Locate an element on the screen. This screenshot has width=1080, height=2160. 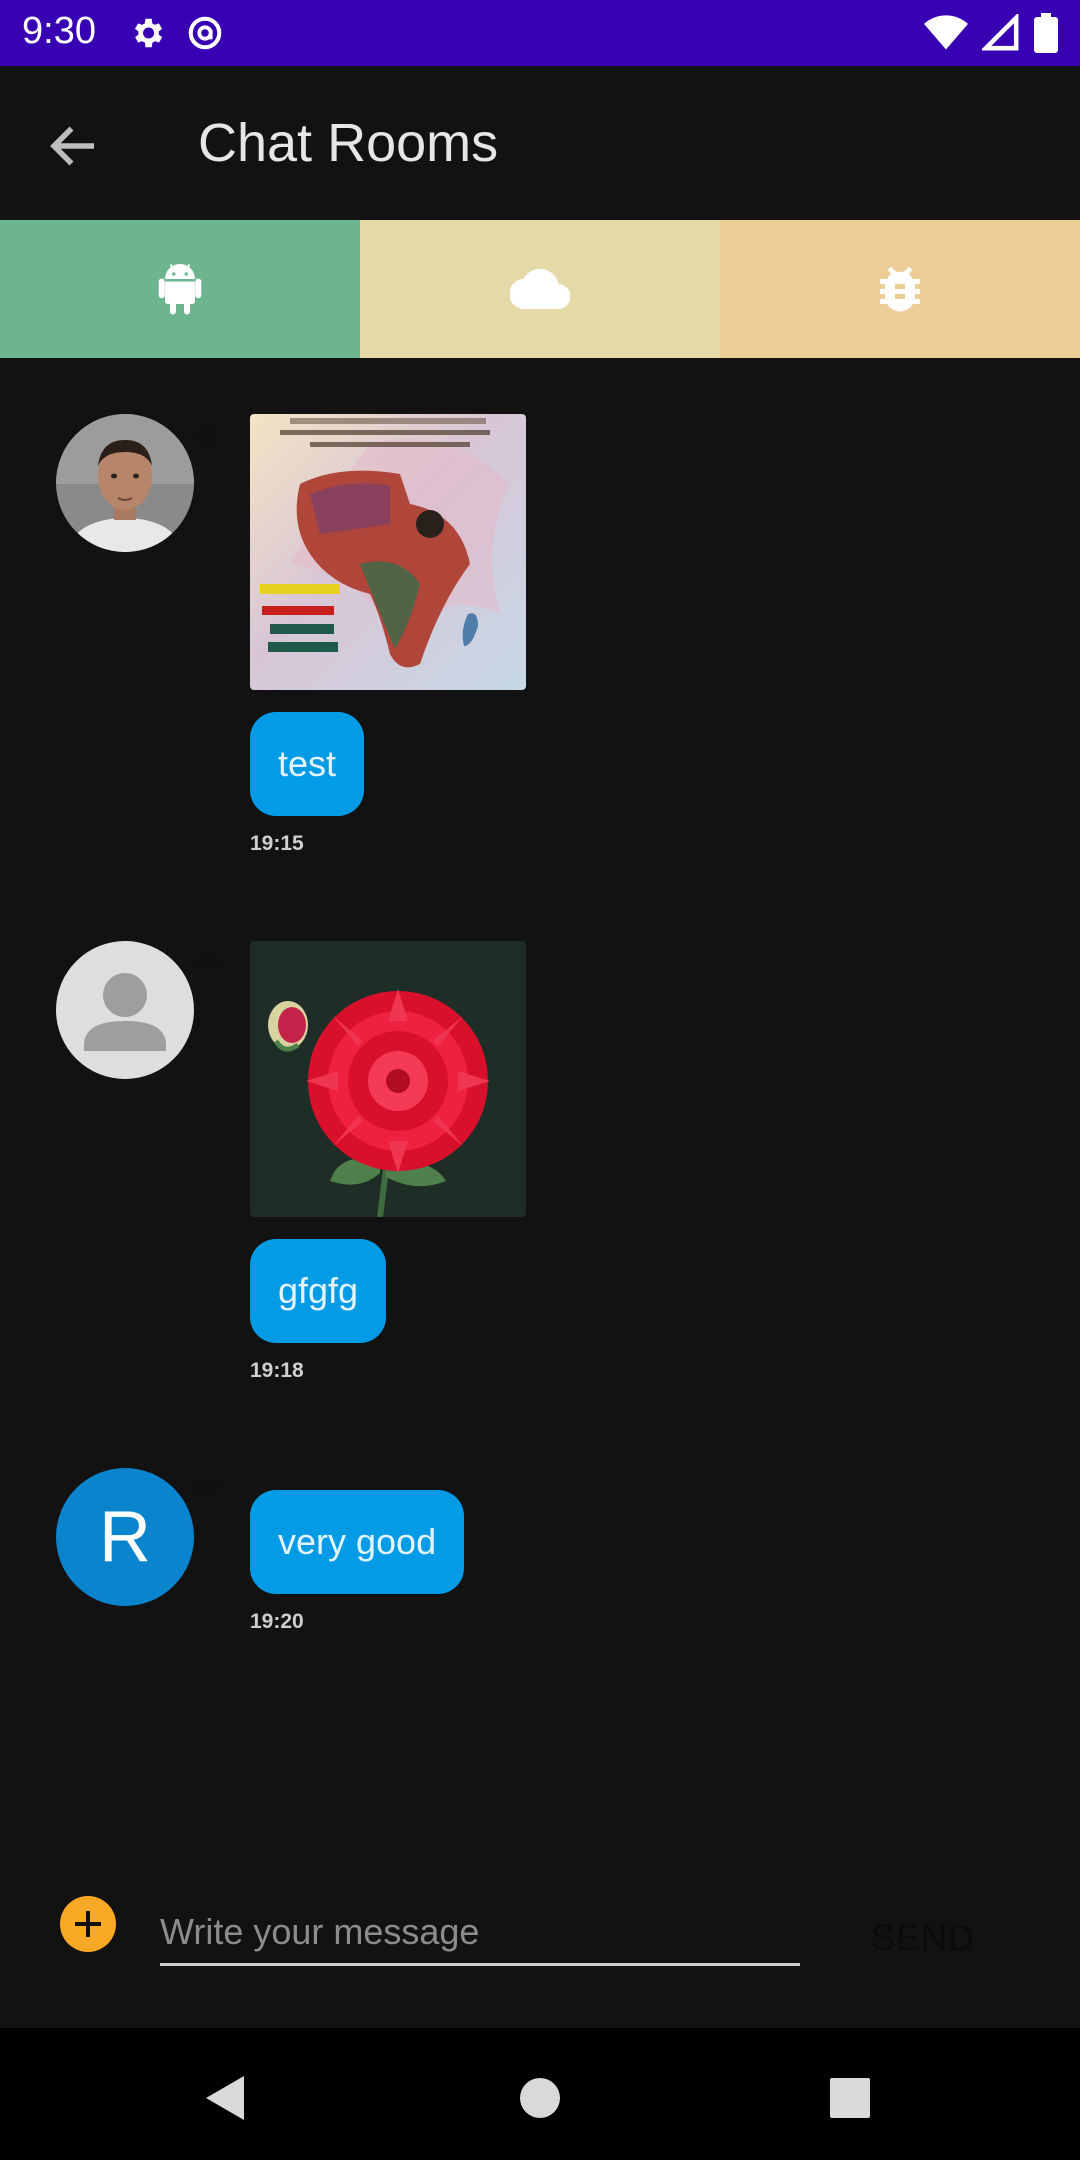
user-photo is located at coordinates (125, 483).